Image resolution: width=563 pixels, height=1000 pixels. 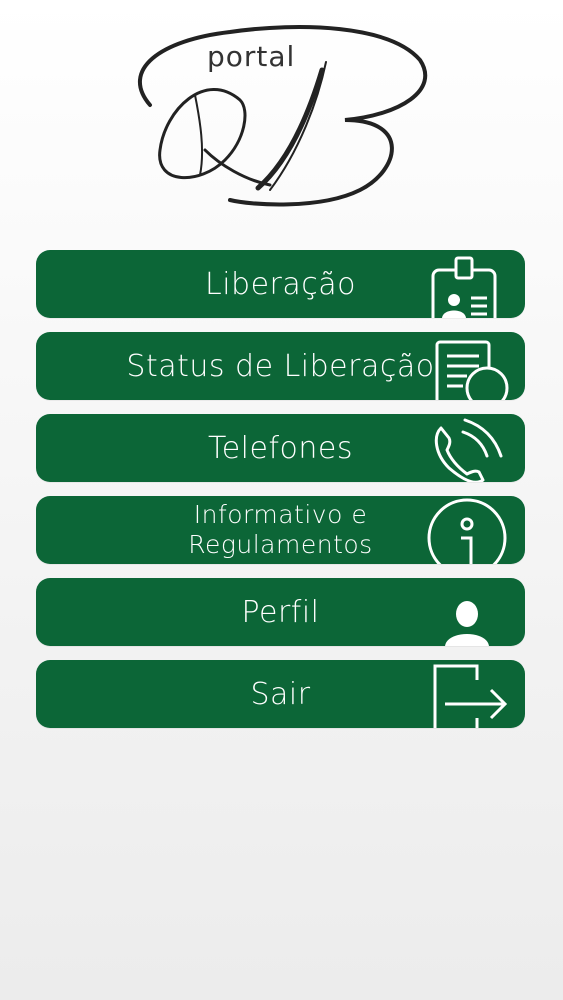 What do you see at coordinates (280, 448) in the screenshot?
I see `menu-button-telefones: Telefones` at bounding box center [280, 448].